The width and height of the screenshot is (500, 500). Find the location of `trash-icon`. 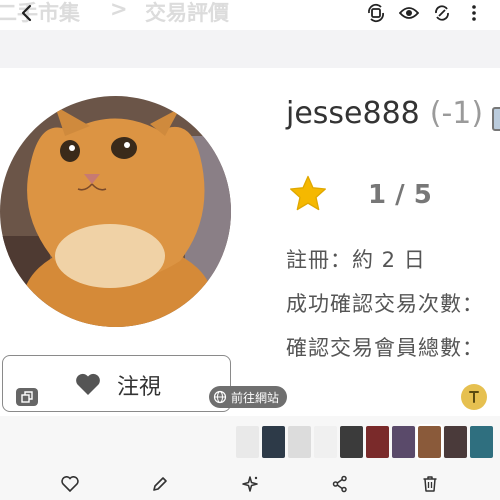

trash-icon is located at coordinates (430, 484).